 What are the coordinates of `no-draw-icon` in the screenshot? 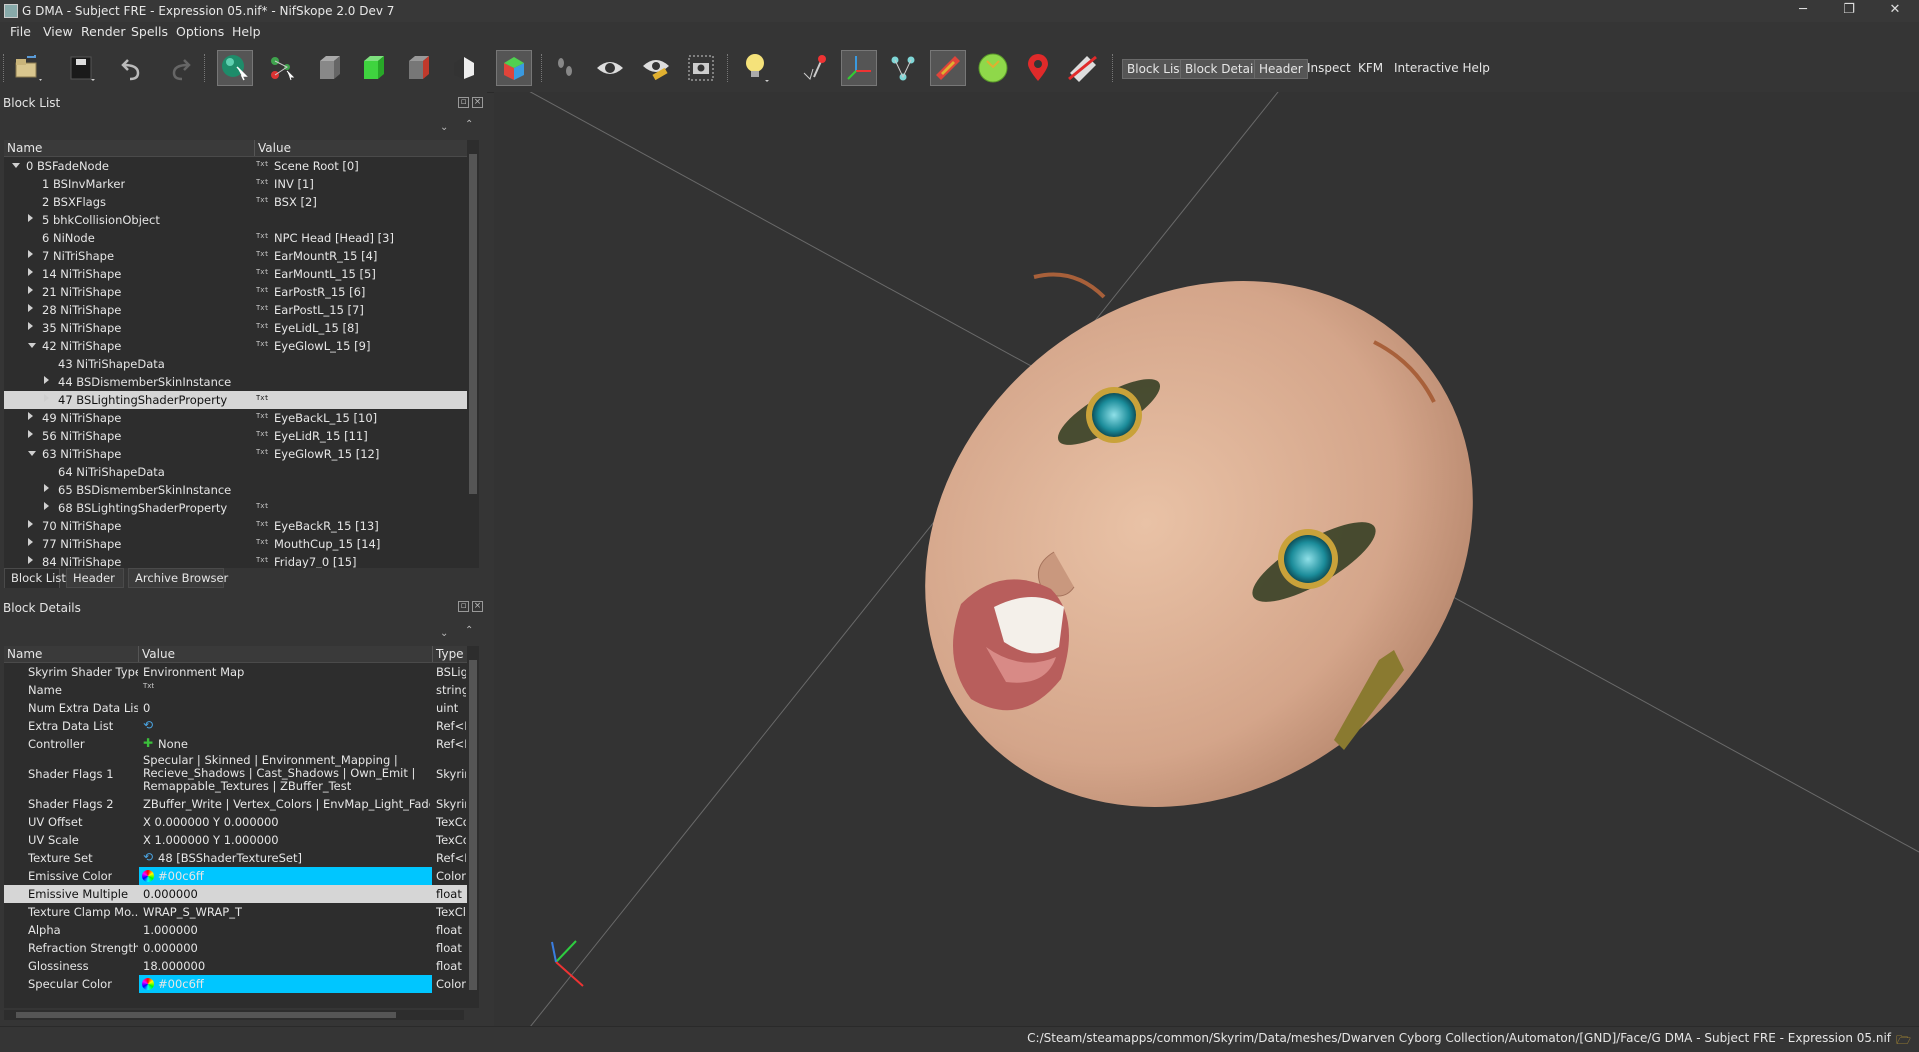 It's located at (1083, 68).